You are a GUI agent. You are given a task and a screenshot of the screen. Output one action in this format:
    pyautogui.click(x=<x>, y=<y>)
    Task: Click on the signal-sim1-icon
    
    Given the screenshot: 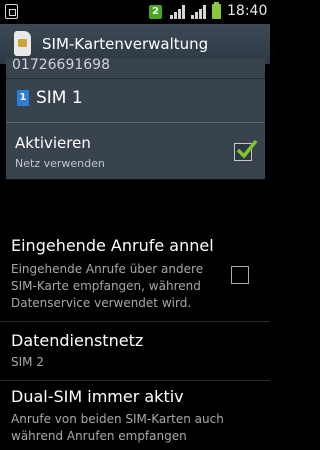 What is the action you would take?
    pyautogui.click(x=177, y=12)
    